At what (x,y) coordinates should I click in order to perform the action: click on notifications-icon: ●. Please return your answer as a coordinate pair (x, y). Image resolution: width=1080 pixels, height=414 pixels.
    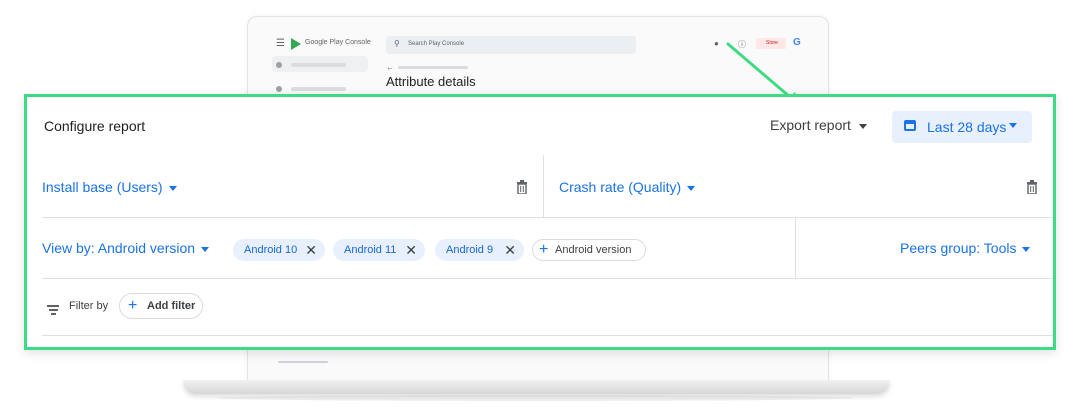
    Looking at the image, I should click on (716, 43).